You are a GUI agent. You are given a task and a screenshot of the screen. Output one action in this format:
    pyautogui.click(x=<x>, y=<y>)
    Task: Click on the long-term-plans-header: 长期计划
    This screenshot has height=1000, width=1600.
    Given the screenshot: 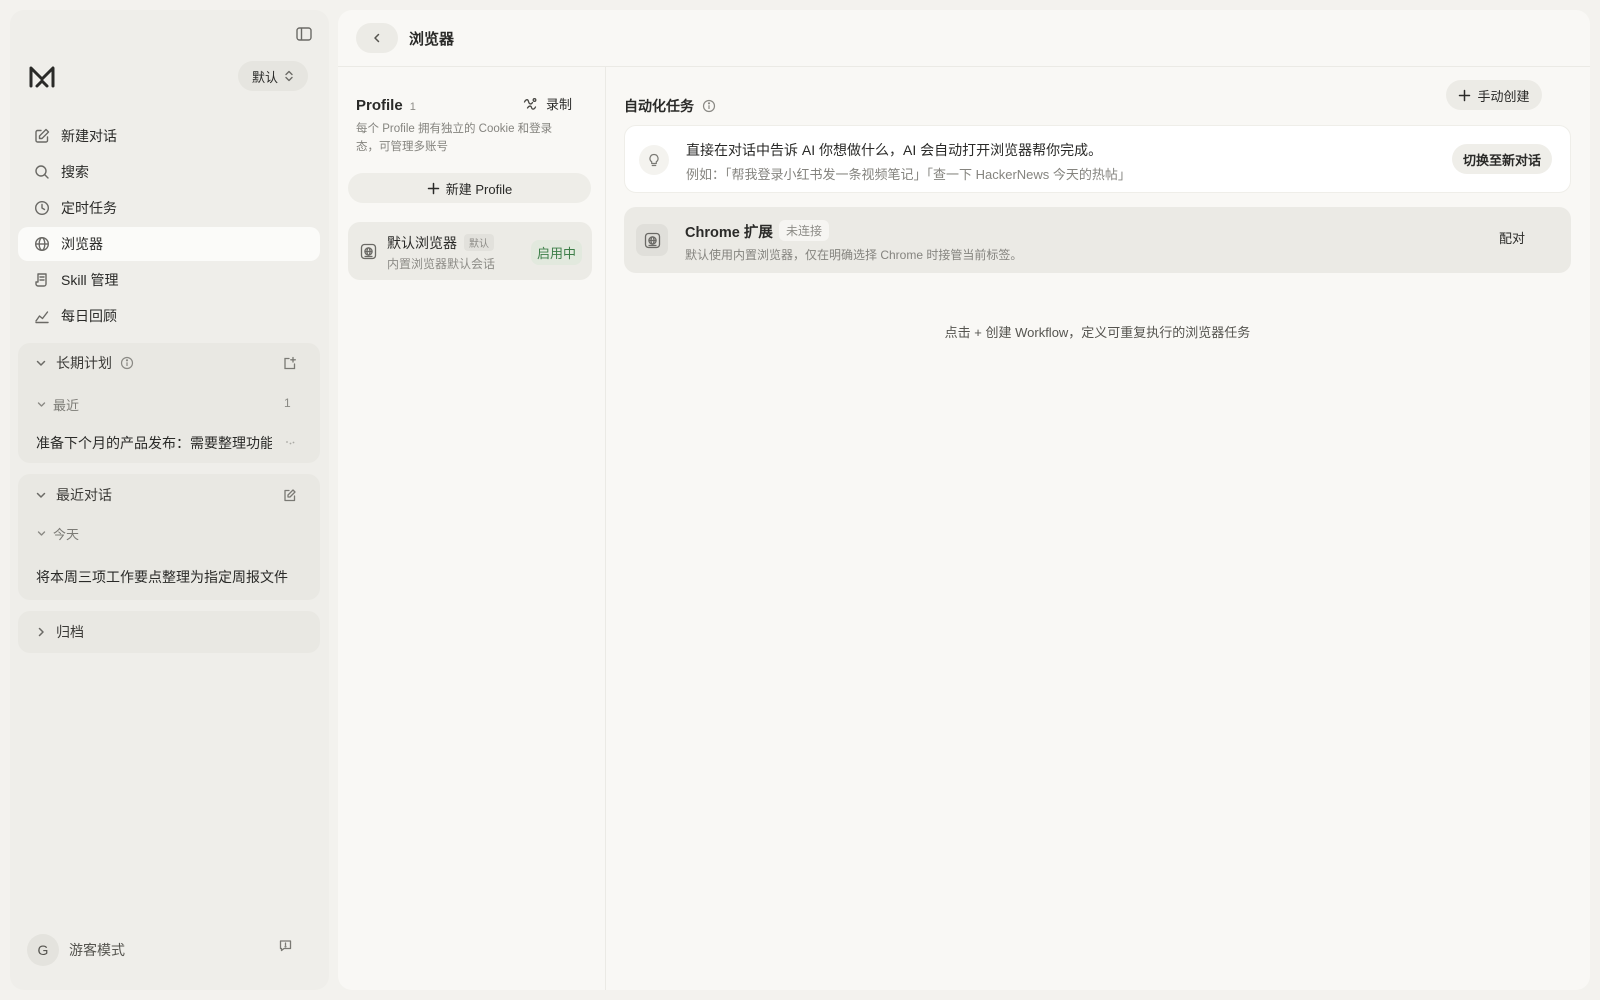 What is the action you would take?
    pyautogui.click(x=76, y=363)
    